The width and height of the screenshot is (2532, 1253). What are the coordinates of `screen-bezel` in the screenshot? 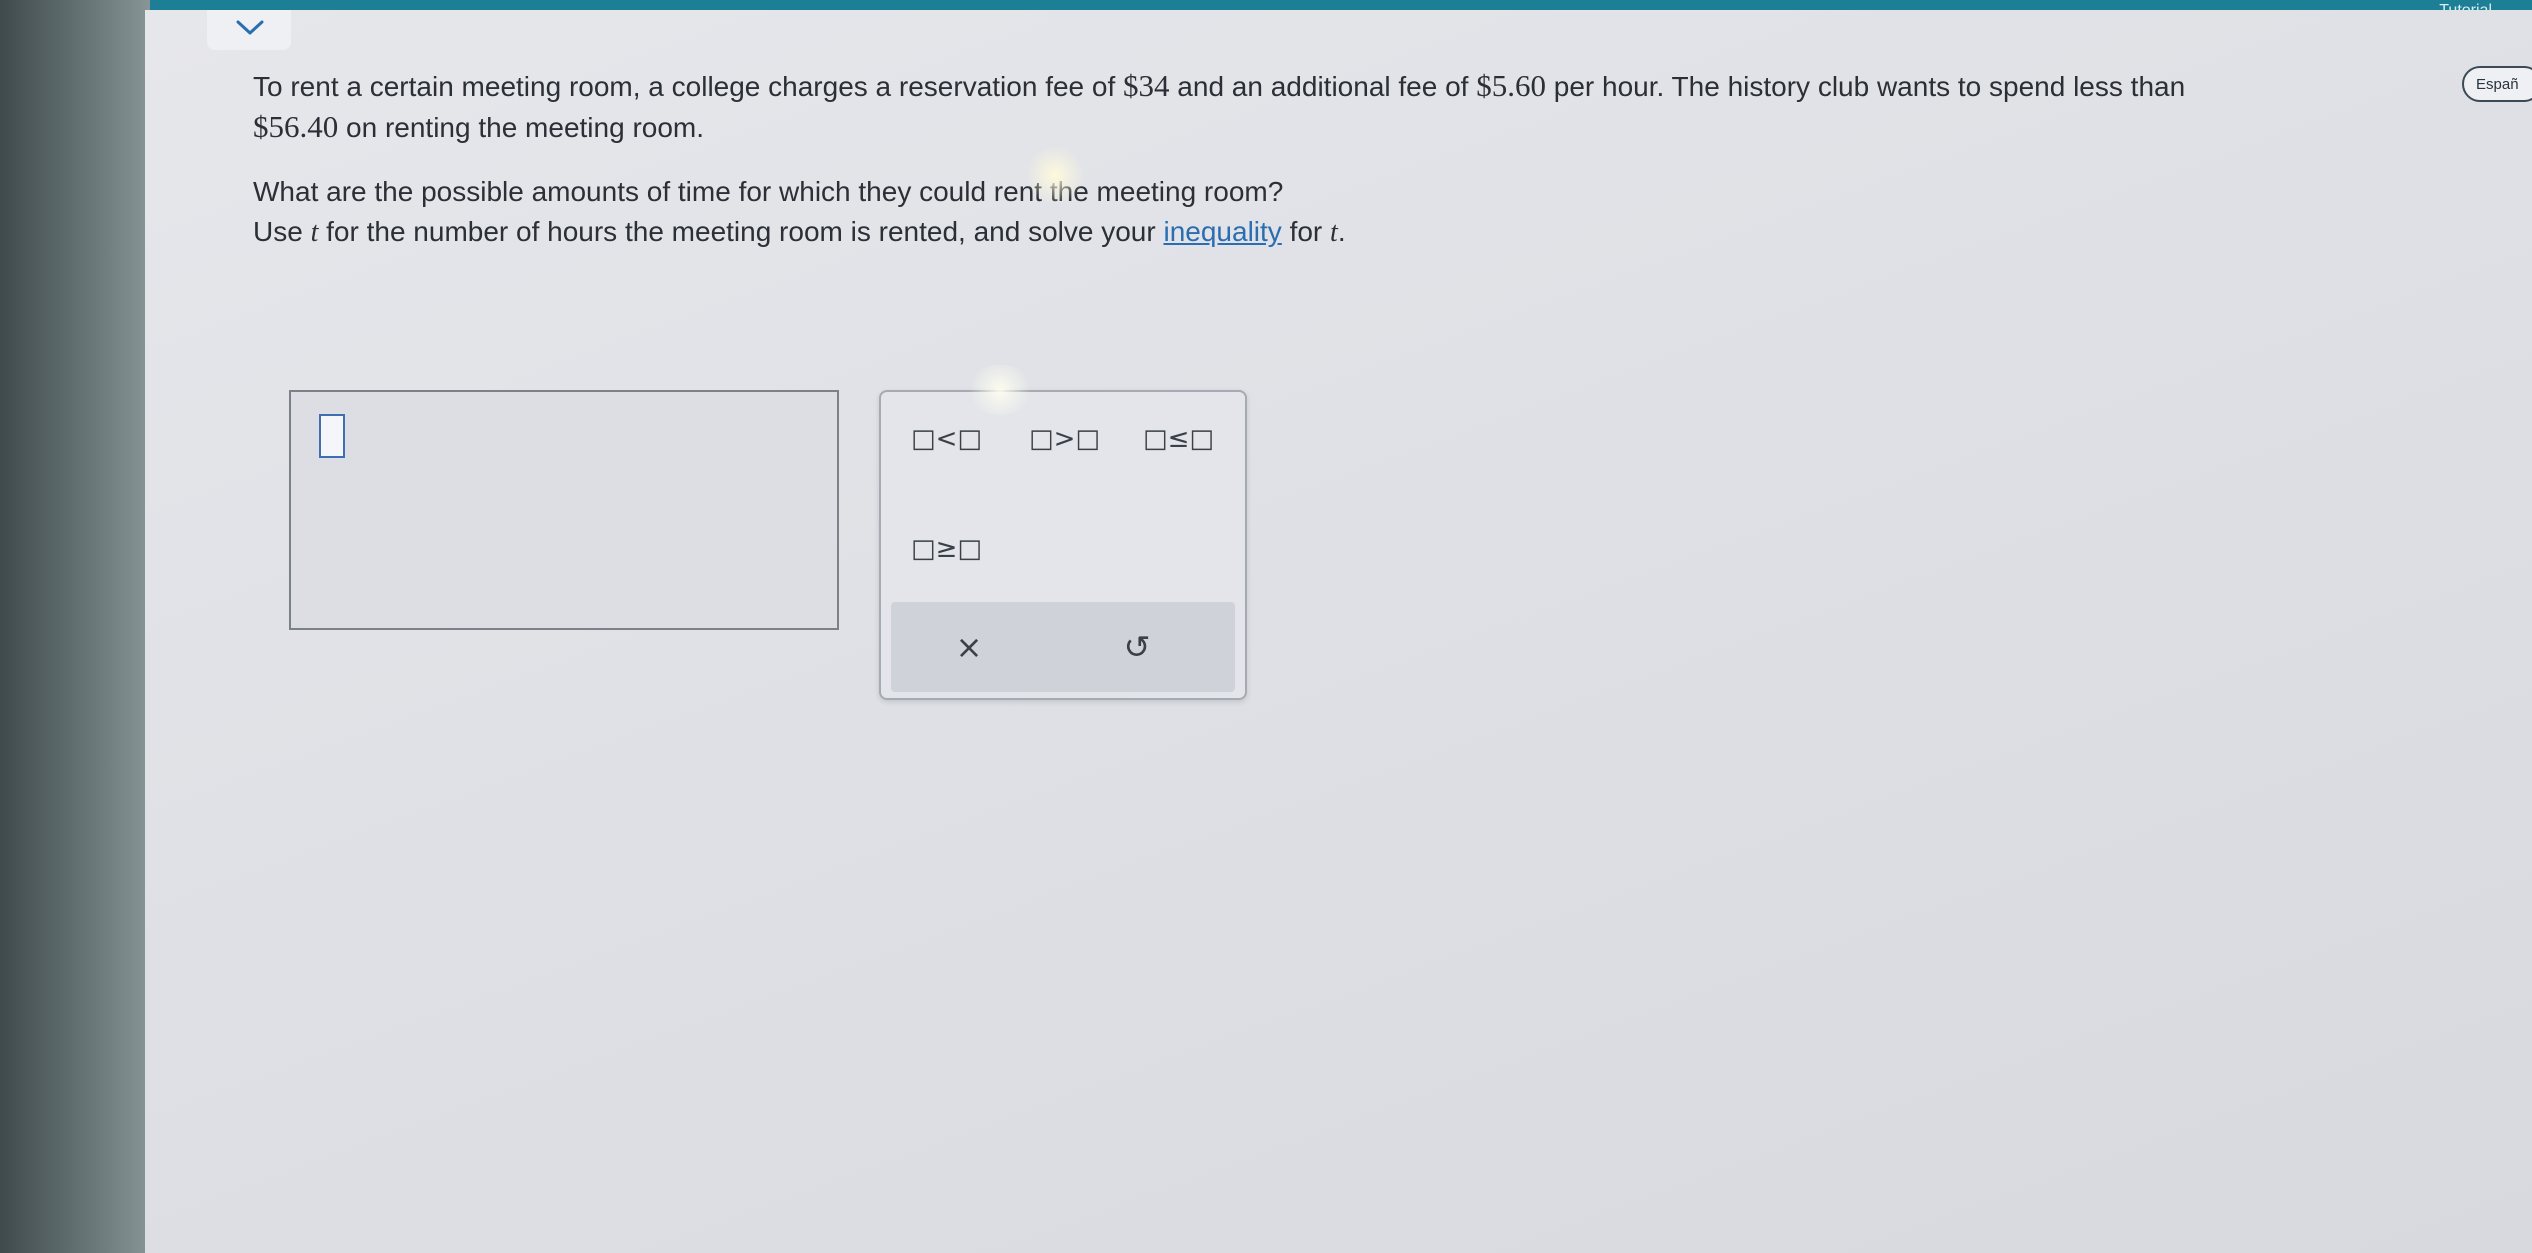 It's located at (80, 626).